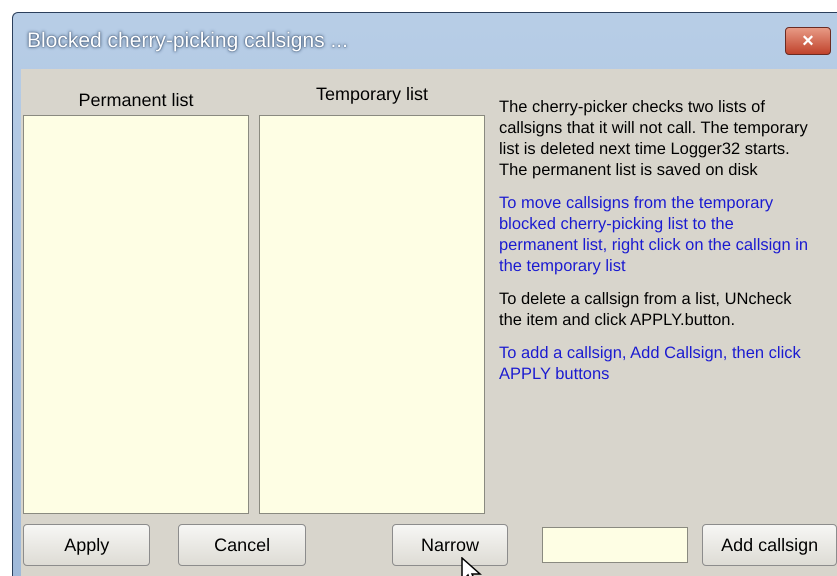 Image resolution: width=837 pixels, height=576 pixels. What do you see at coordinates (769, 545) in the screenshot?
I see `action-button: Add callsign` at bounding box center [769, 545].